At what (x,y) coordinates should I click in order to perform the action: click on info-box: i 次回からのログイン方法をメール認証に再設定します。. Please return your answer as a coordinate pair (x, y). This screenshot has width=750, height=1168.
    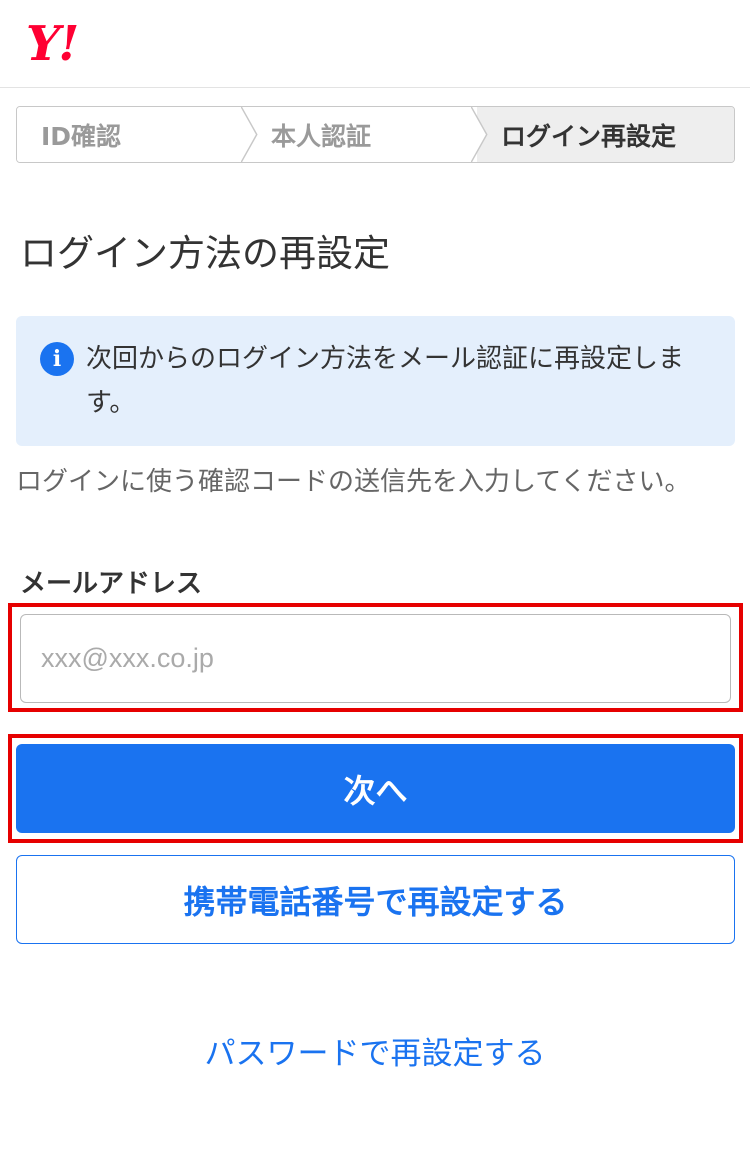
    Looking at the image, I should click on (375, 381).